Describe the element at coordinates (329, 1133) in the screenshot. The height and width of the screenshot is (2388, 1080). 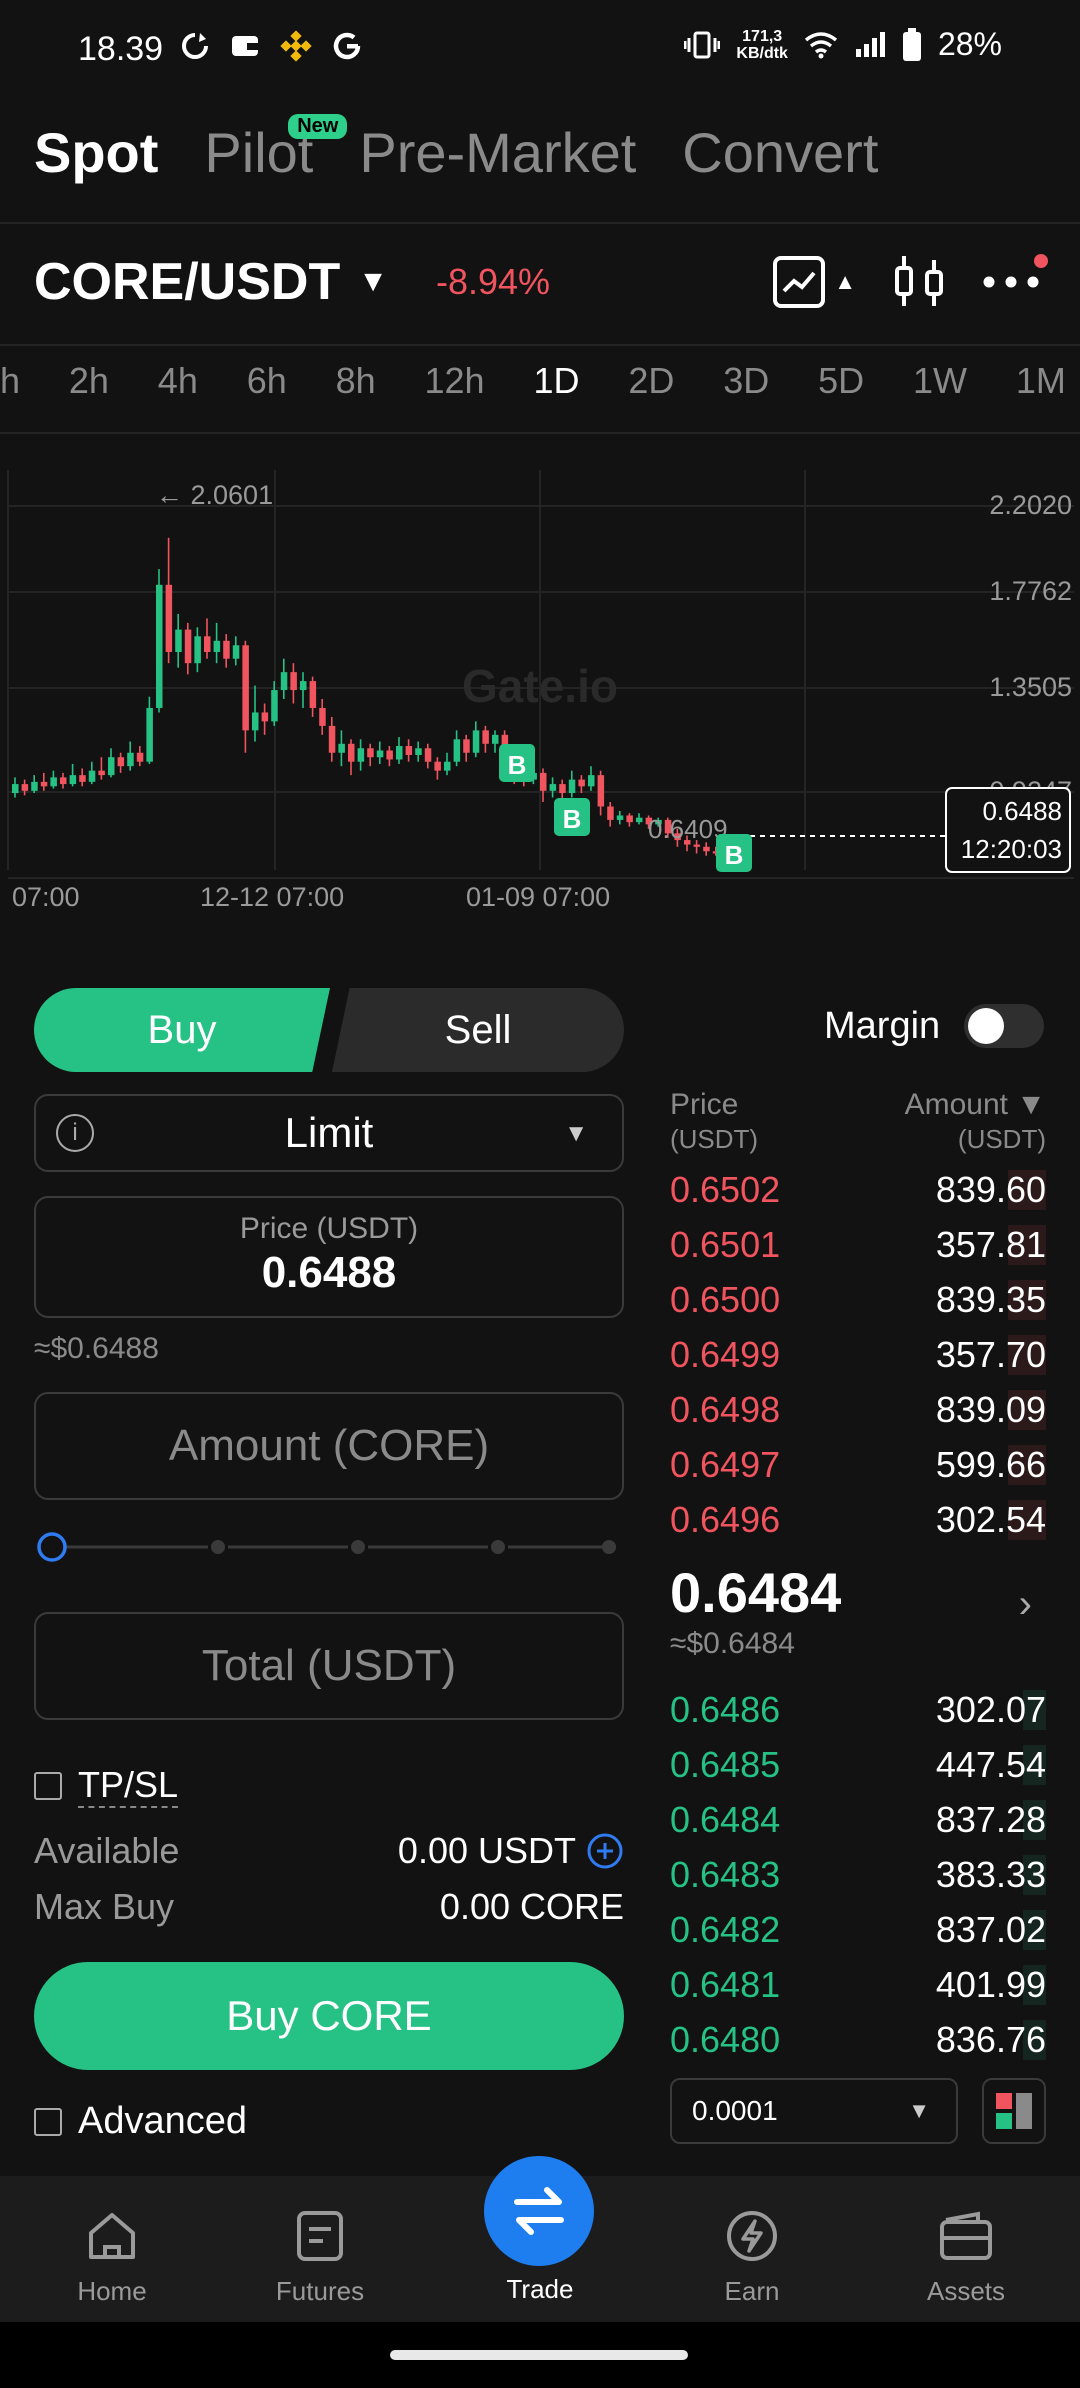
I see `order-type-select: i Limit ▼` at that location.